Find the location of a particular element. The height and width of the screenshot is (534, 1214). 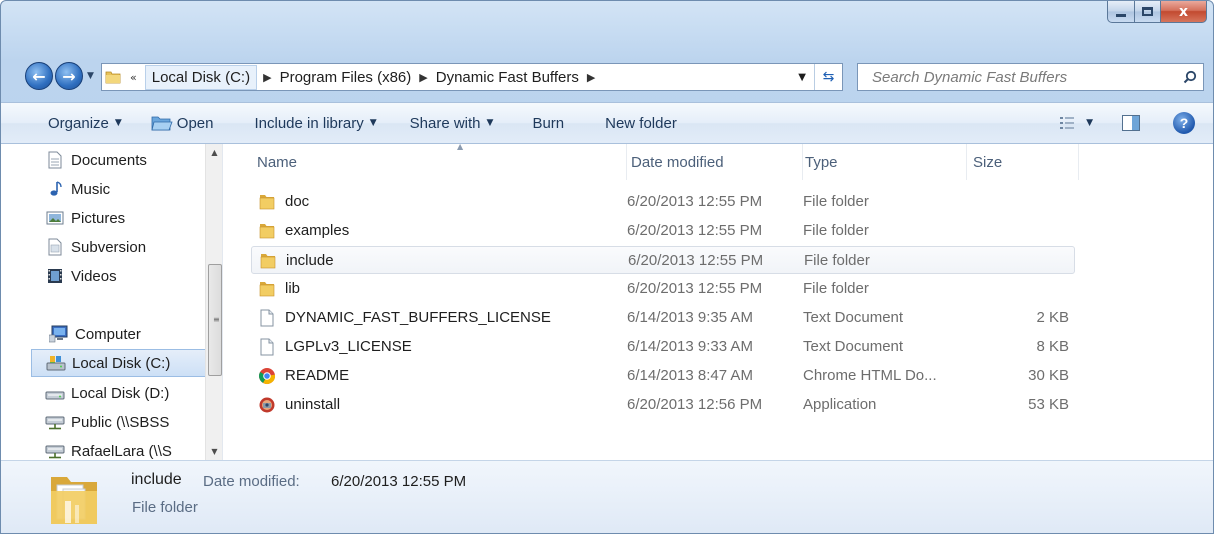

forward-button: → is located at coordinates (69, 76).